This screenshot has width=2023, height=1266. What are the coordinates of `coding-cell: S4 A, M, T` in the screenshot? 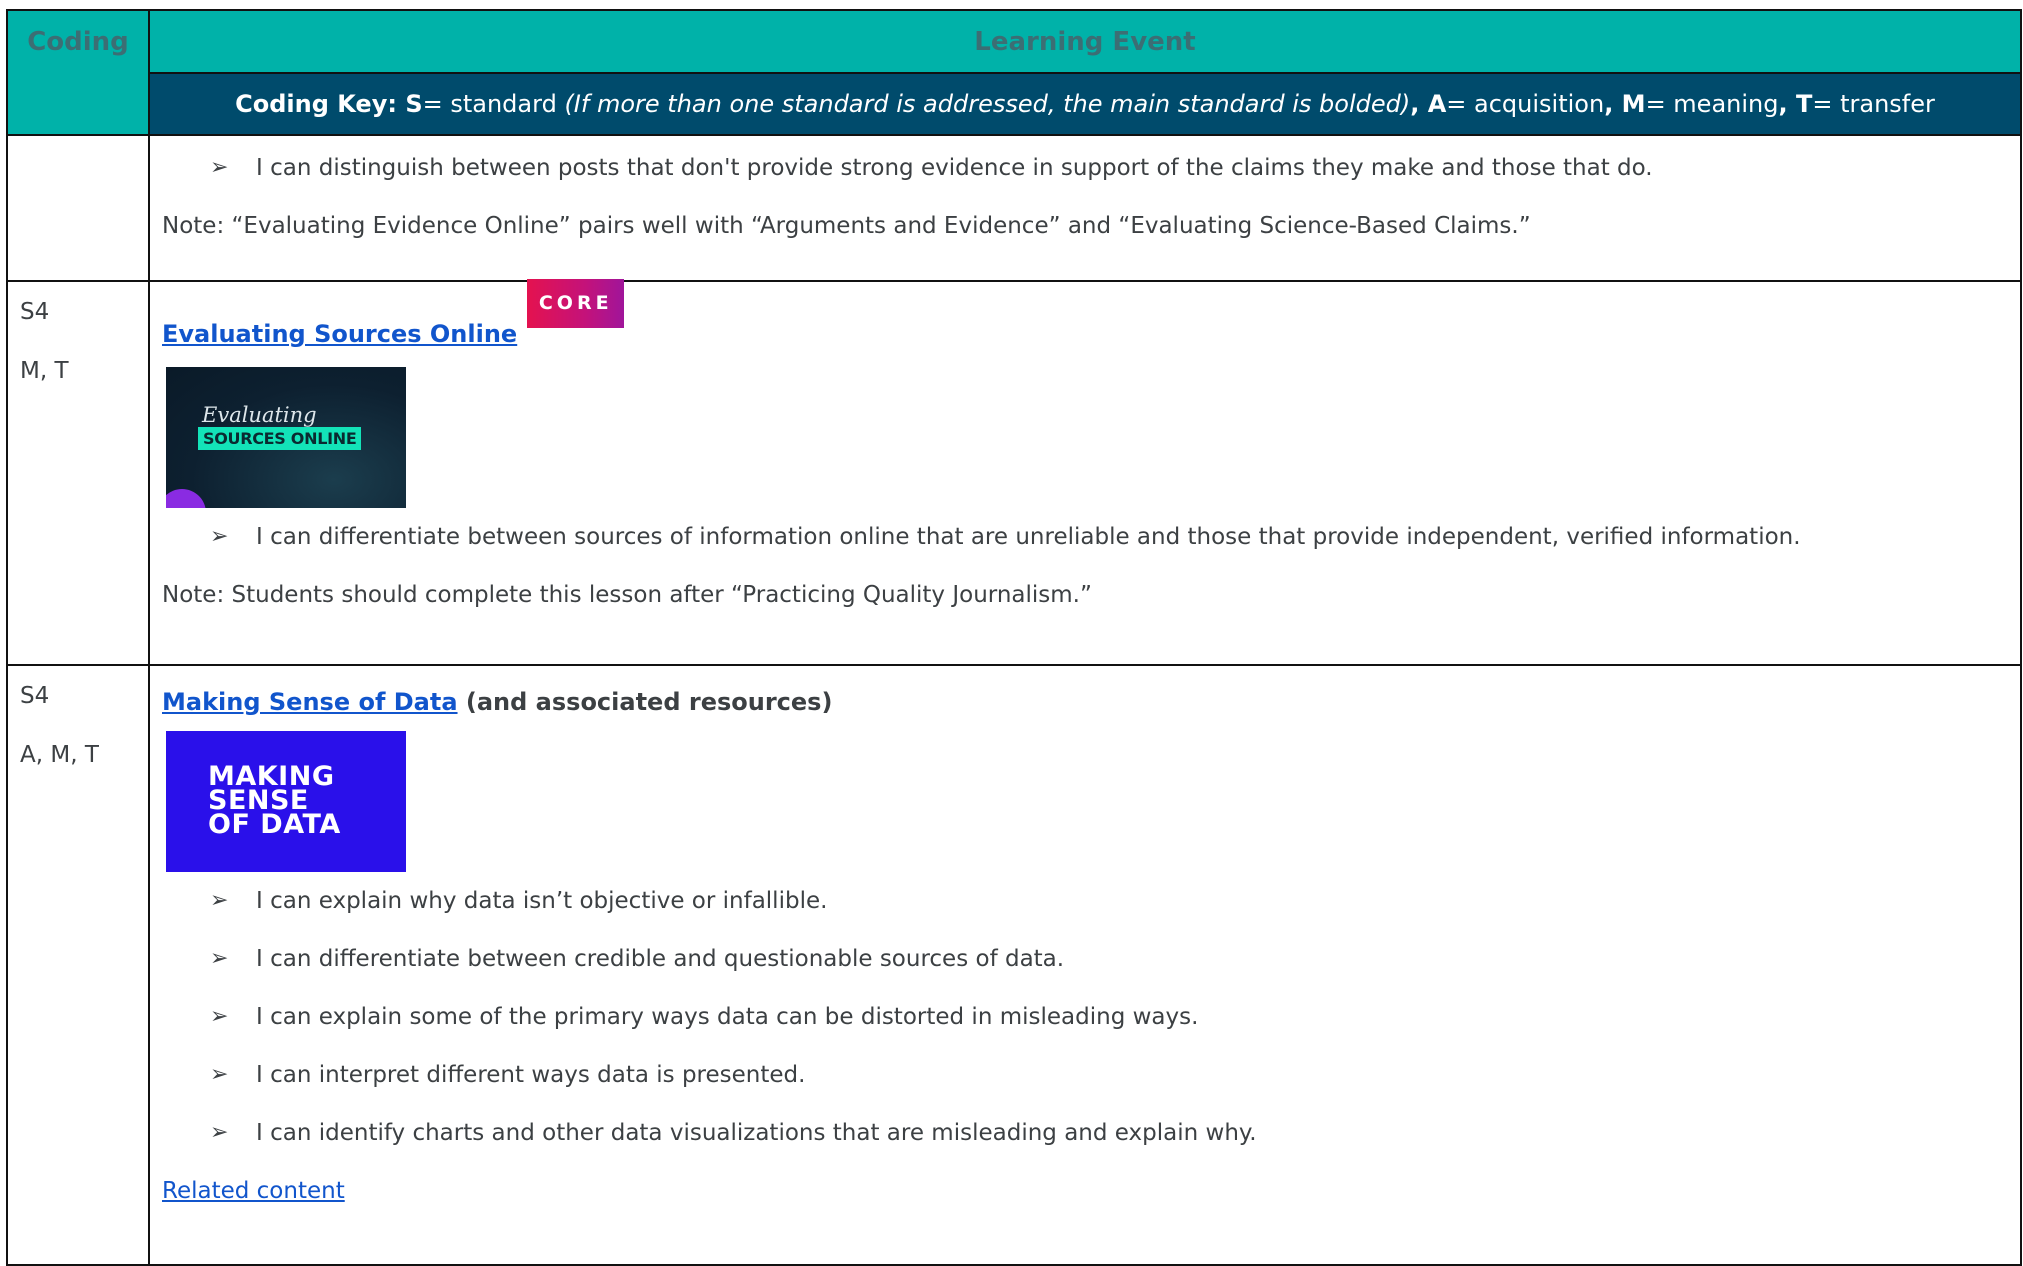 It's located at (78, 965).